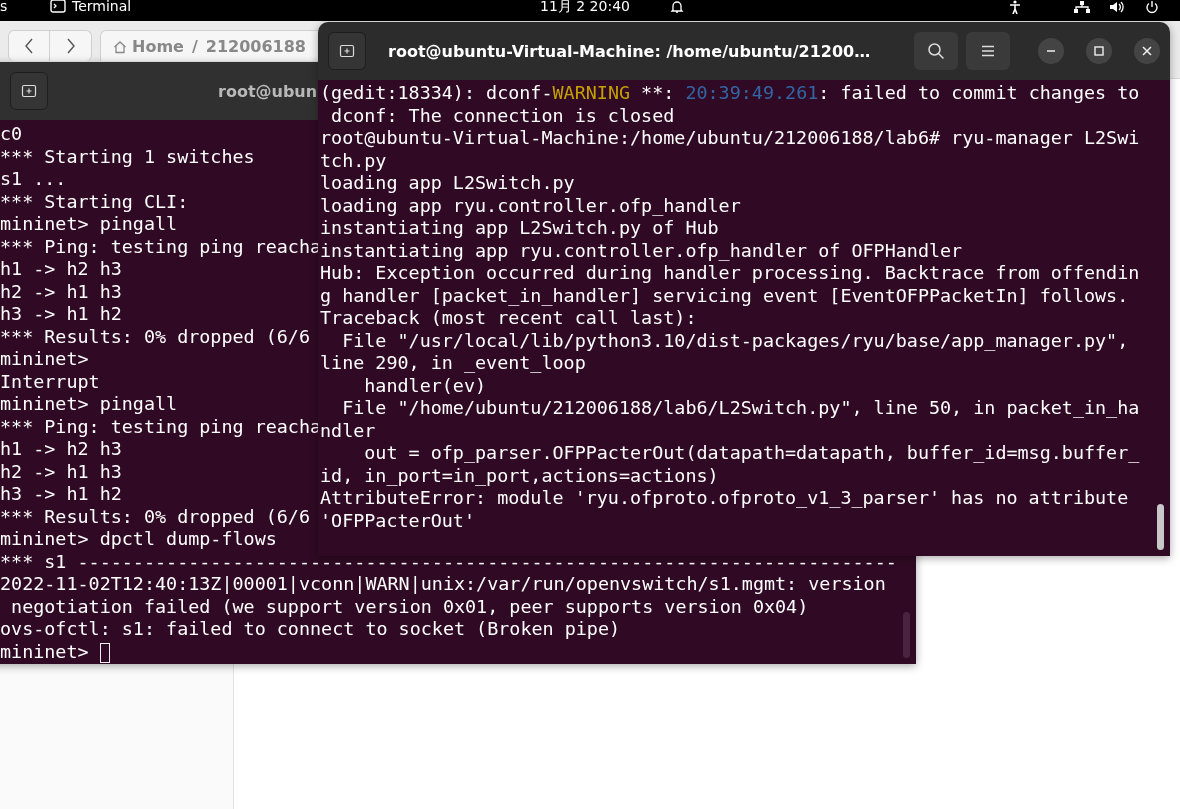 The width and height of the screenshot is (1180, 809). Describe the element at coordinates (1152, 7) in the screenshot. I see `power-icon` at that location.